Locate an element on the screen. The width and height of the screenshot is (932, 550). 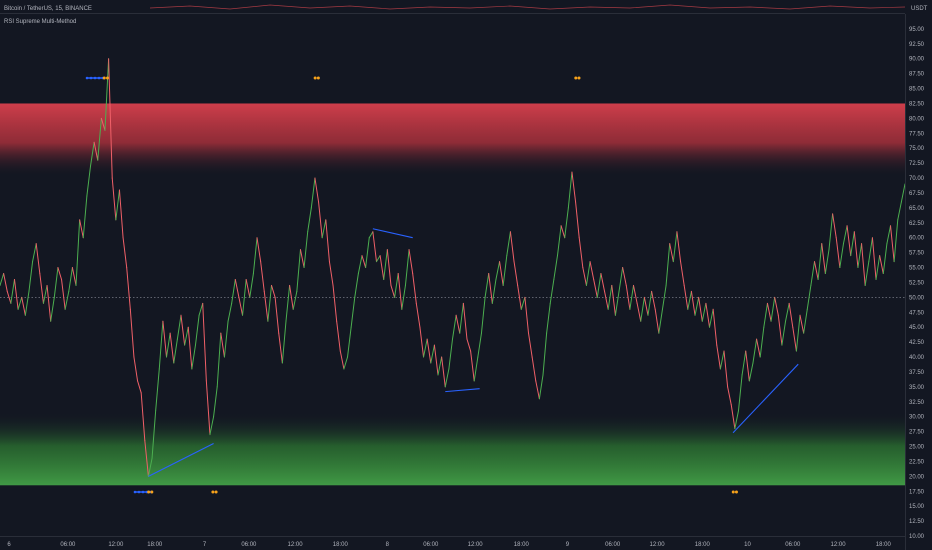
x-tick-label: 18:00 is located at coordinates (522, 545).